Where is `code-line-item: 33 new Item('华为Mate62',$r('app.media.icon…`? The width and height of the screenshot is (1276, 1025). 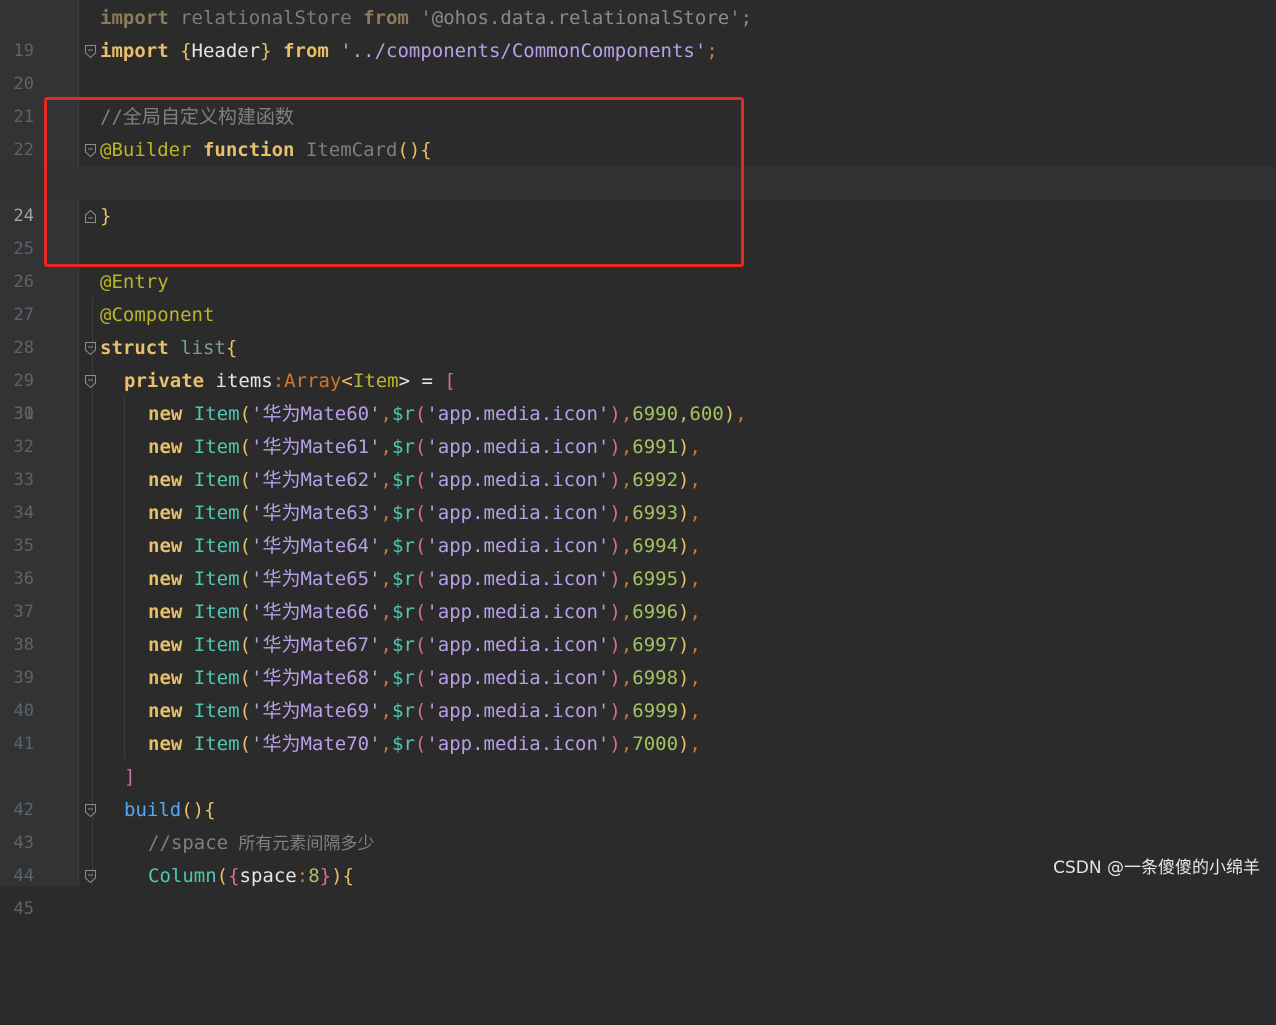
code-line-item: 33 new Item('华为Mate62',$r('app.media.icon… is located at coordinates (638, 480).